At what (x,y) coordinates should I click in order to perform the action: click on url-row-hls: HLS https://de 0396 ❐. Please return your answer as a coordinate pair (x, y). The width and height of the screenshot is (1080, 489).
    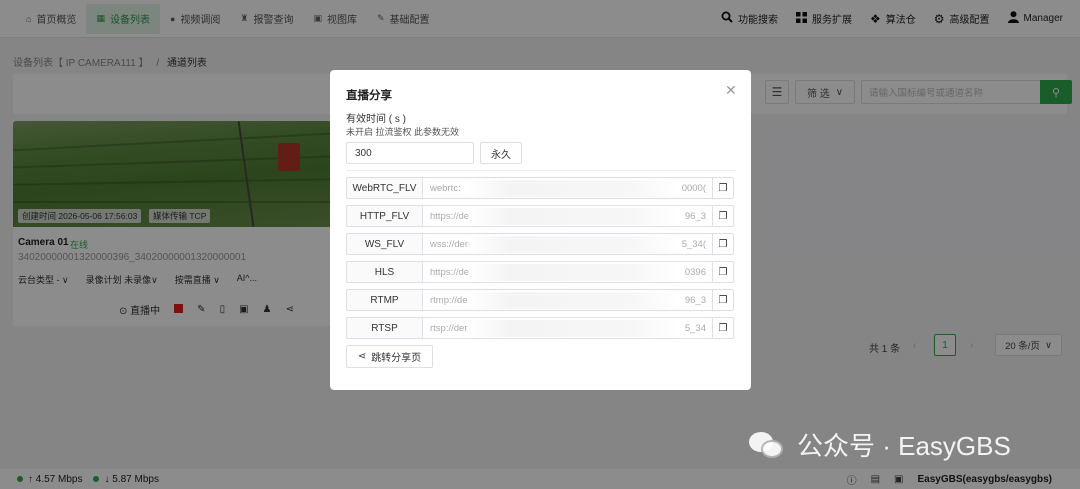
    Looking at the image, I should click on (540, 272).